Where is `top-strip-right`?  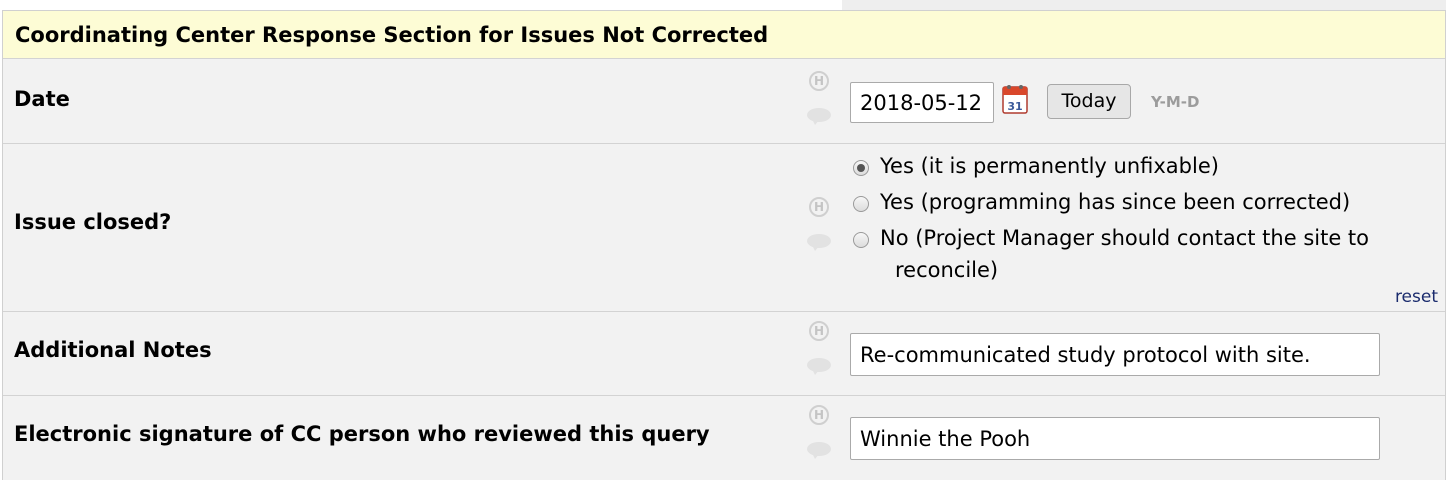
top-strip-right is located at coordinates (1144, 5).